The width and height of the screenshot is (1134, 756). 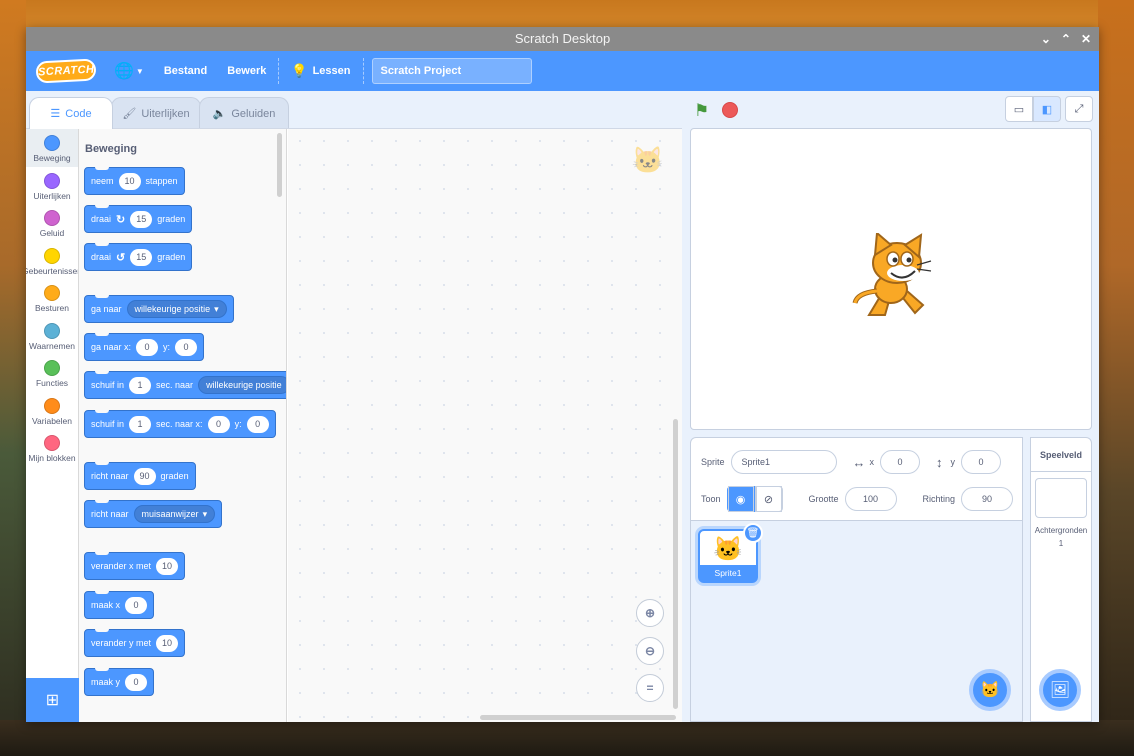 What do you see at coordinates (981, 462) in the screenshot?
I see `y-position-input: 0` at bounding box center [981, 462].